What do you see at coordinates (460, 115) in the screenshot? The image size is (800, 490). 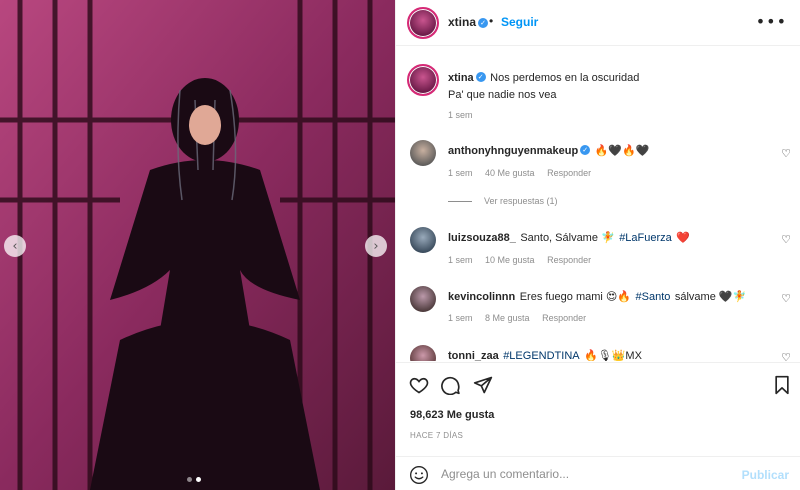 I see `caption-time: 1 sem` at bounding box center [460, 115].